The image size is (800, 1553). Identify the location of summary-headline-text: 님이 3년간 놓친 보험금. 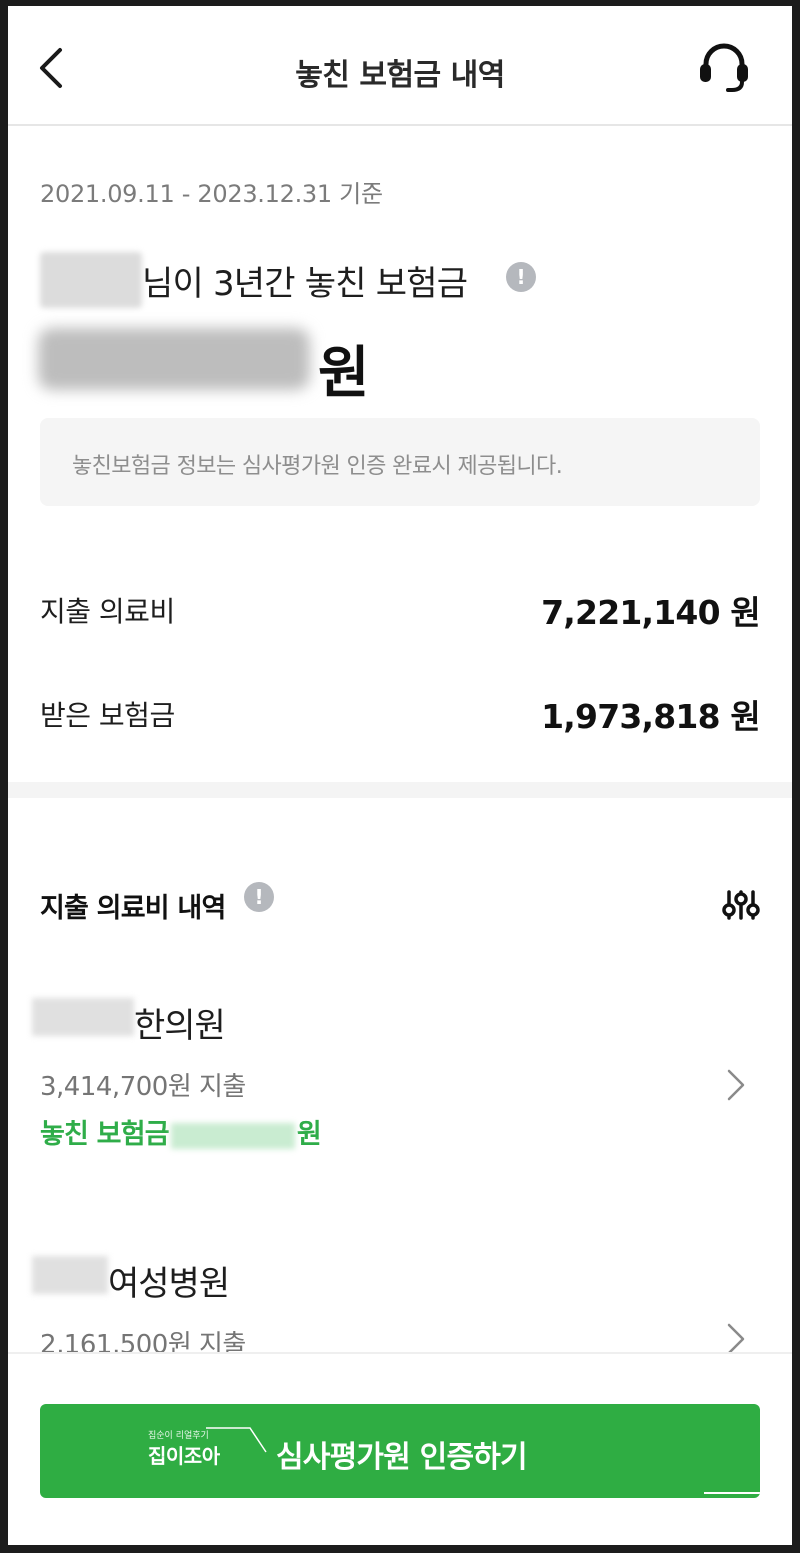
(305, 284).